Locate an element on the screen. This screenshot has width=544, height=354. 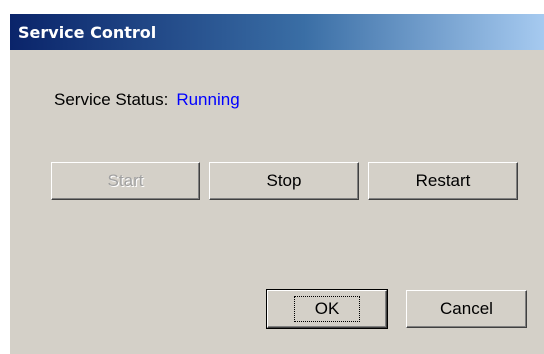
start-button: Start is located at coordinates (125, 181).